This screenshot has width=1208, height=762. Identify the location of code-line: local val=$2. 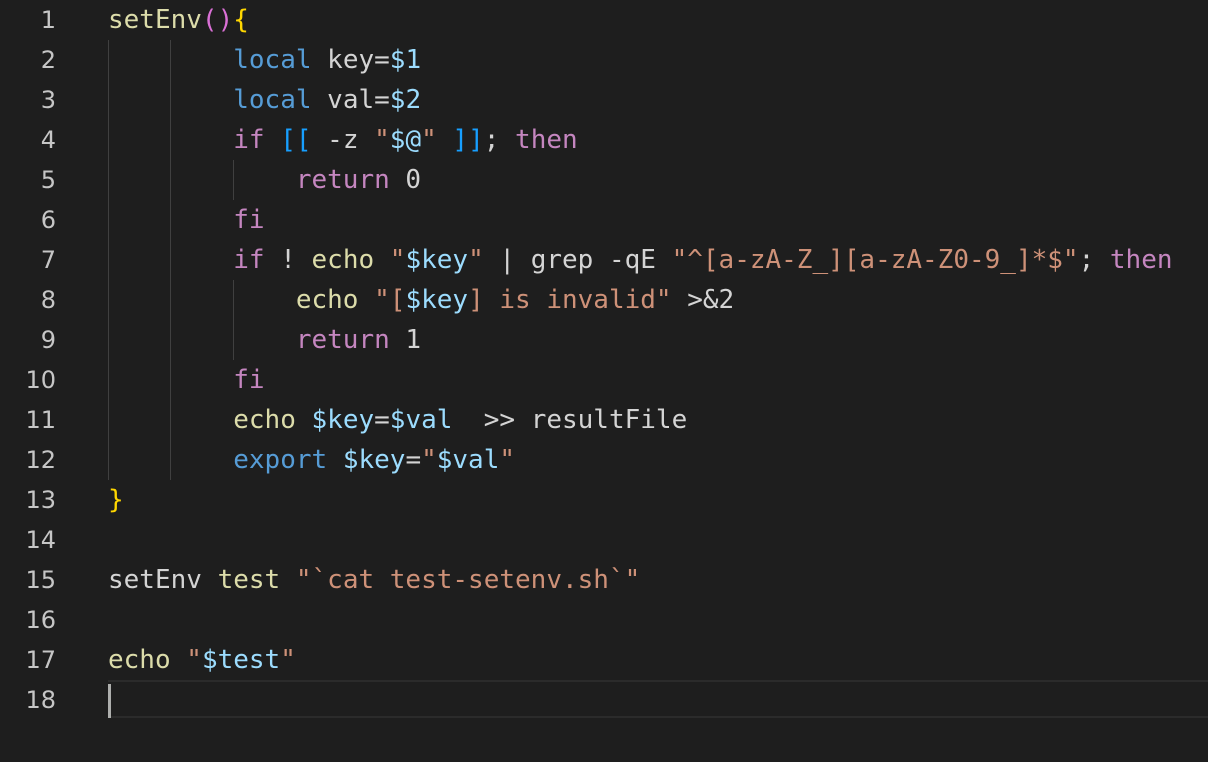
(264, 100).